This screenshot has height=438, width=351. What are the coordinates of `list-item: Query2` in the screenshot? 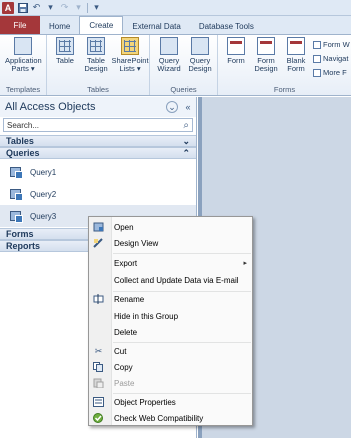 It's located at (98, 194).